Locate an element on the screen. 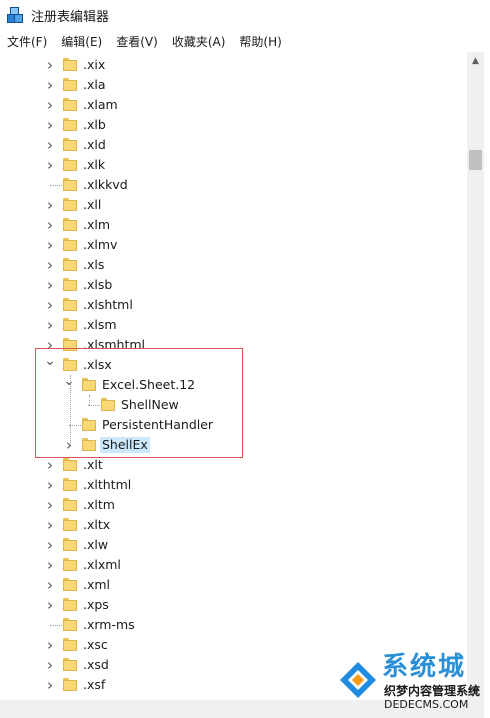 Image resolution: width=490 pixels, height=718 pixels. tree-node-label: .xsd is located at coordinates (96, 665).